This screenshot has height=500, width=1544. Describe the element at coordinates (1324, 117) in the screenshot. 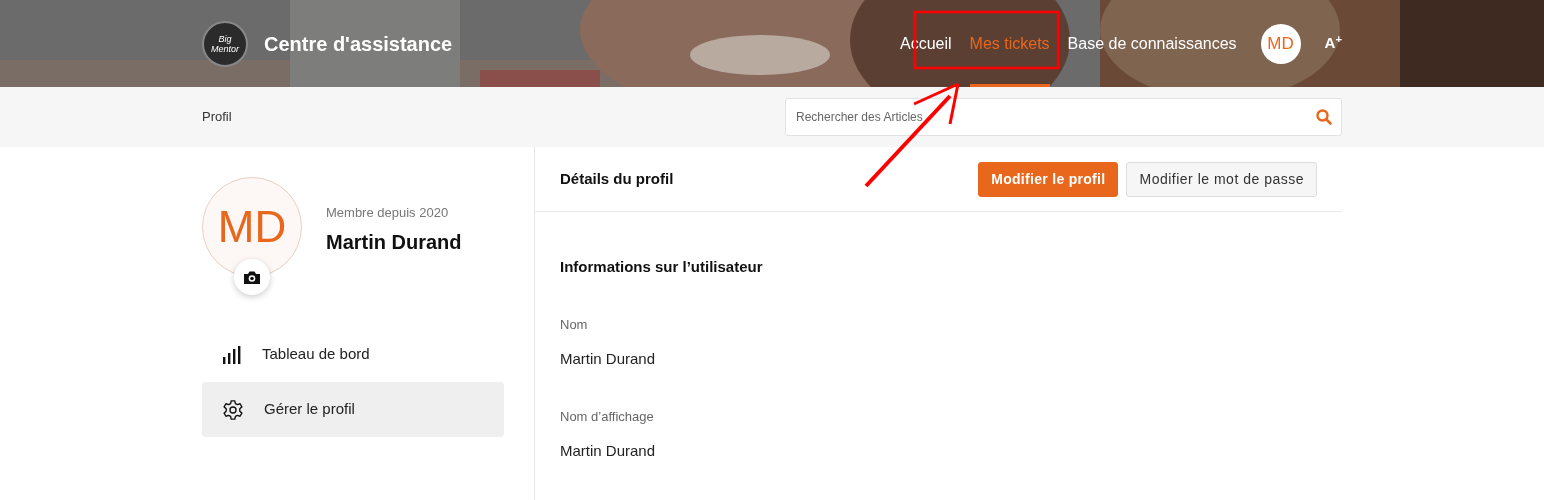

I see `search-icon` at that location.